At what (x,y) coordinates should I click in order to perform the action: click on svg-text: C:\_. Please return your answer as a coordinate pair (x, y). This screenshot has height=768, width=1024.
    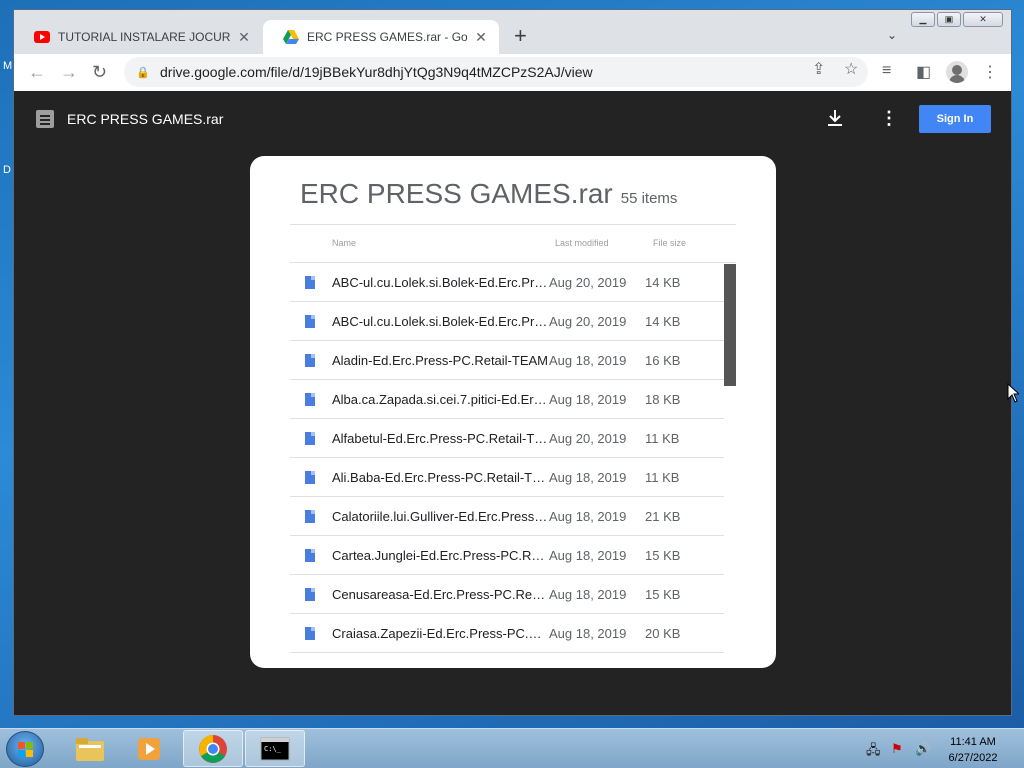
    Looking at the image, I should click on (273, 749).